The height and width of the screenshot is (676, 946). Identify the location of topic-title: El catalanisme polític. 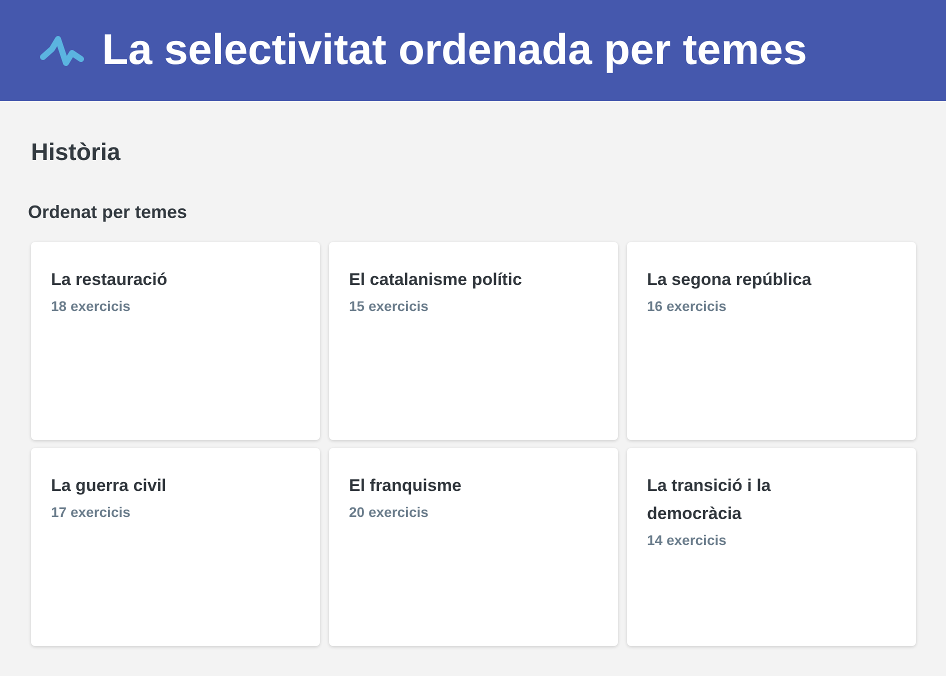
(435, 280).